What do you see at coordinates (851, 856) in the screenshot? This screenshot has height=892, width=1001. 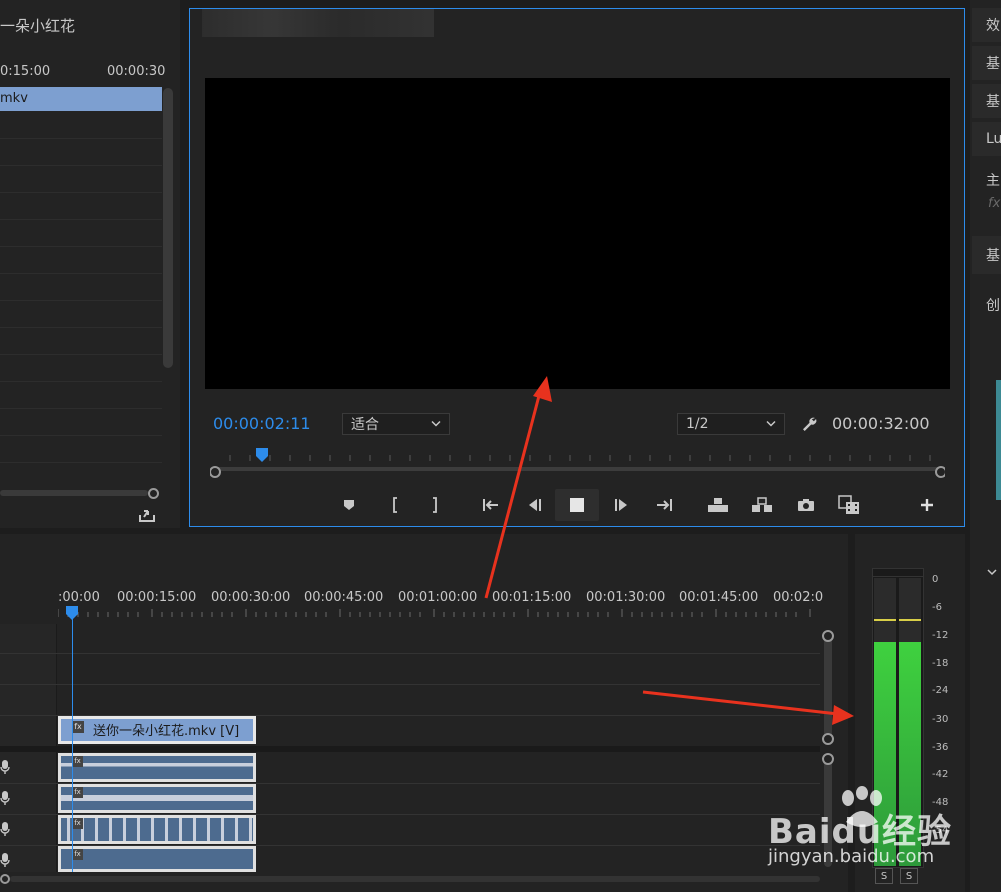 I see `watermark-url: jingyan.baidu.com` at bounding box center [851, 856].